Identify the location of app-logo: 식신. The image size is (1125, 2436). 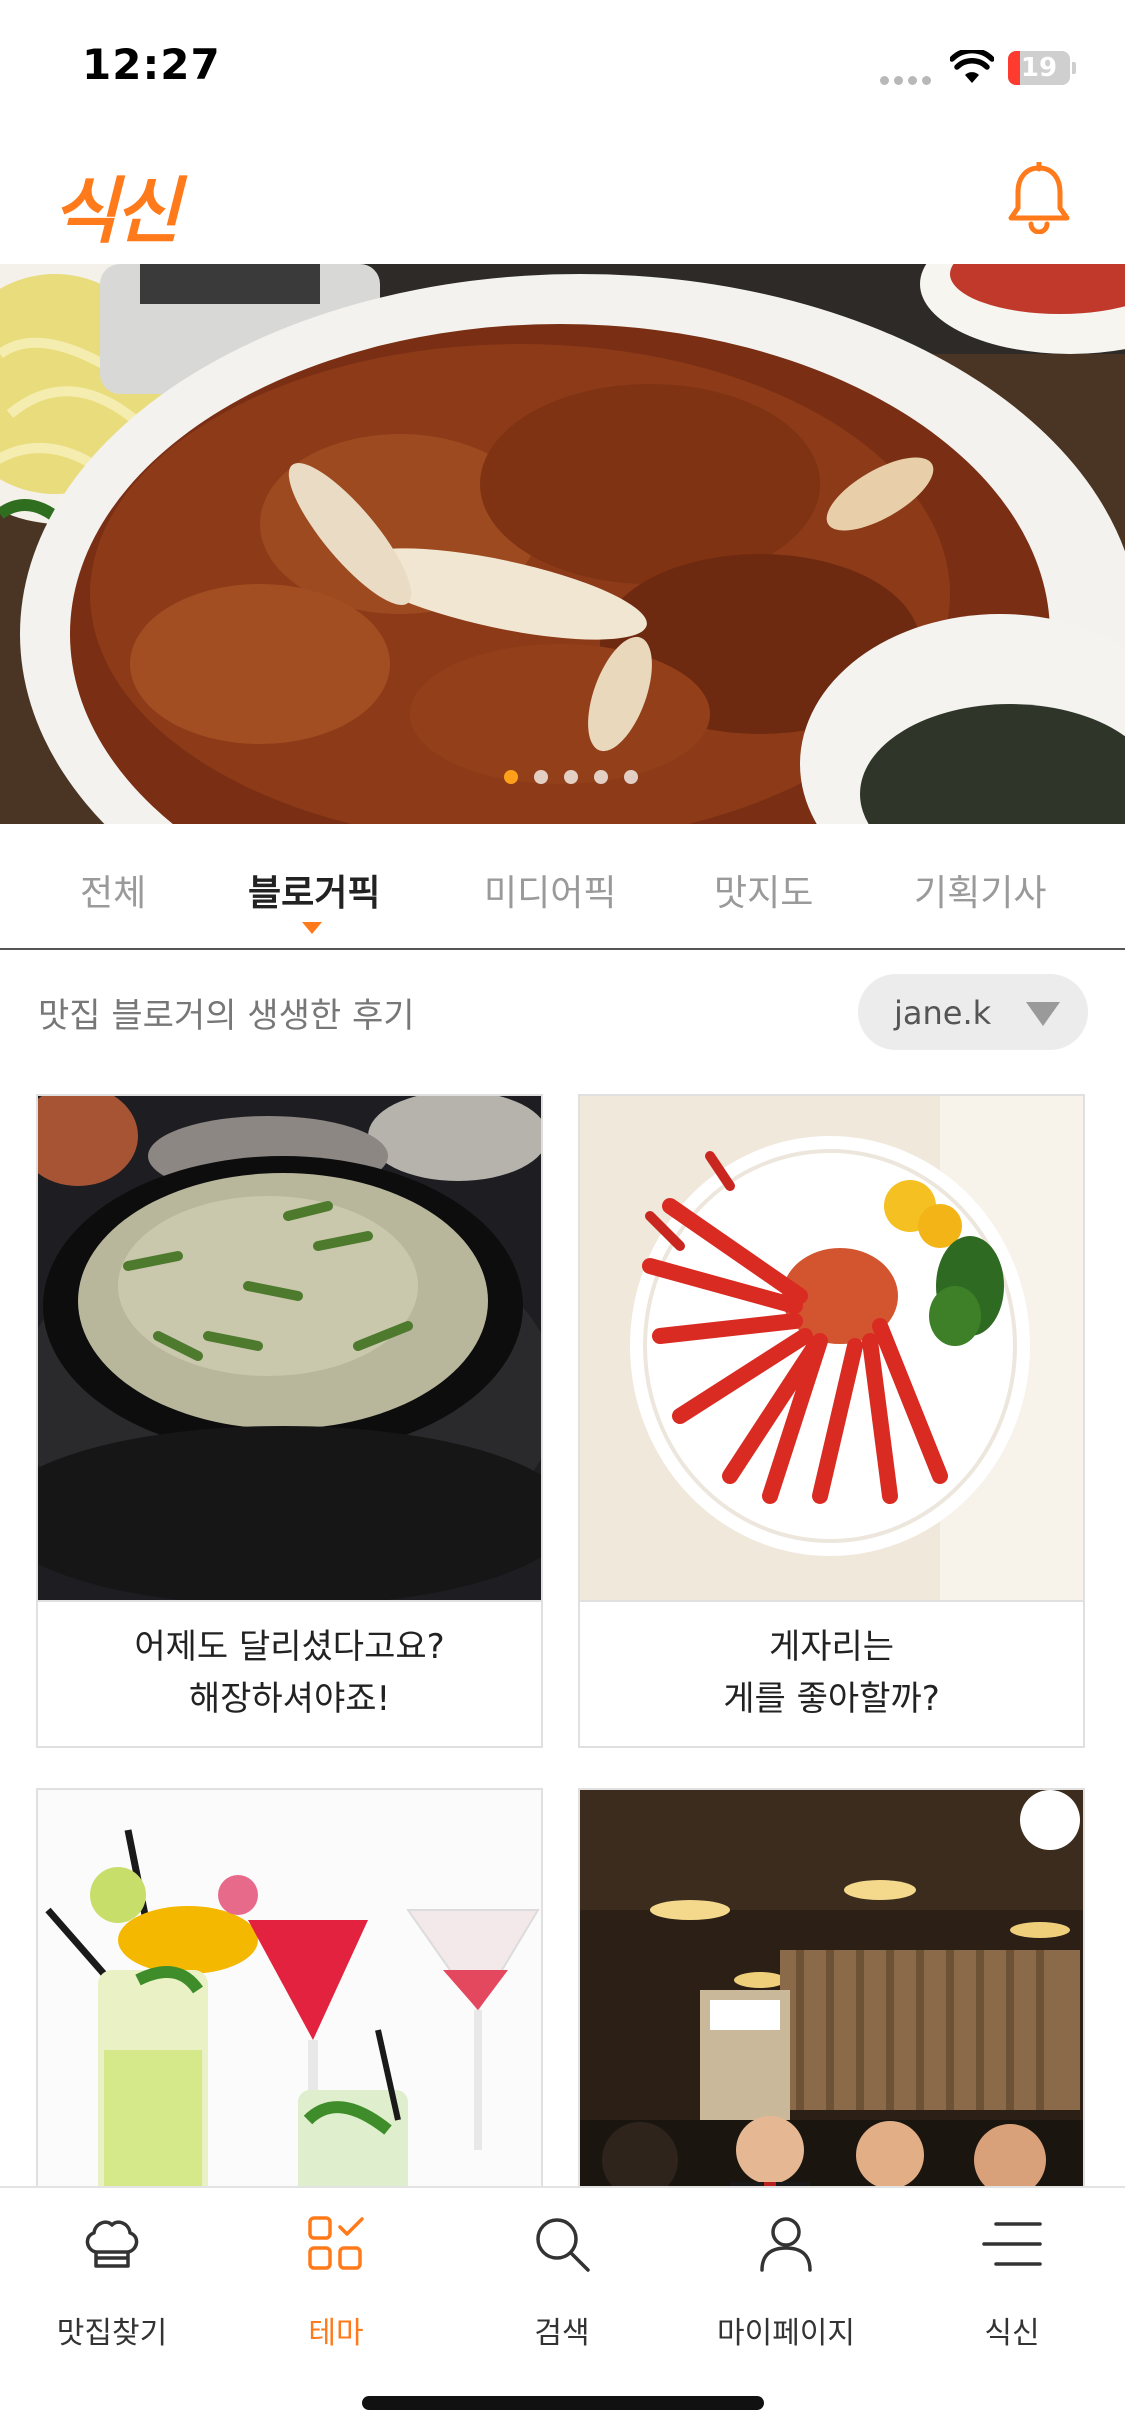
(116, 204).